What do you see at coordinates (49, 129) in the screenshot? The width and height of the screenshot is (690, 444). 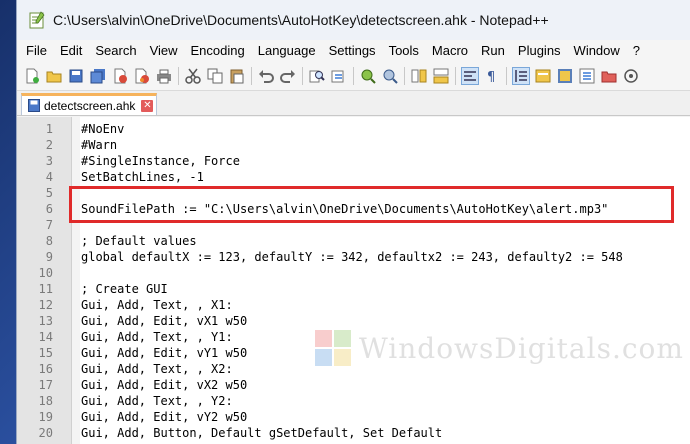 I see `line-number: 1` at bounding box center [49, 129].